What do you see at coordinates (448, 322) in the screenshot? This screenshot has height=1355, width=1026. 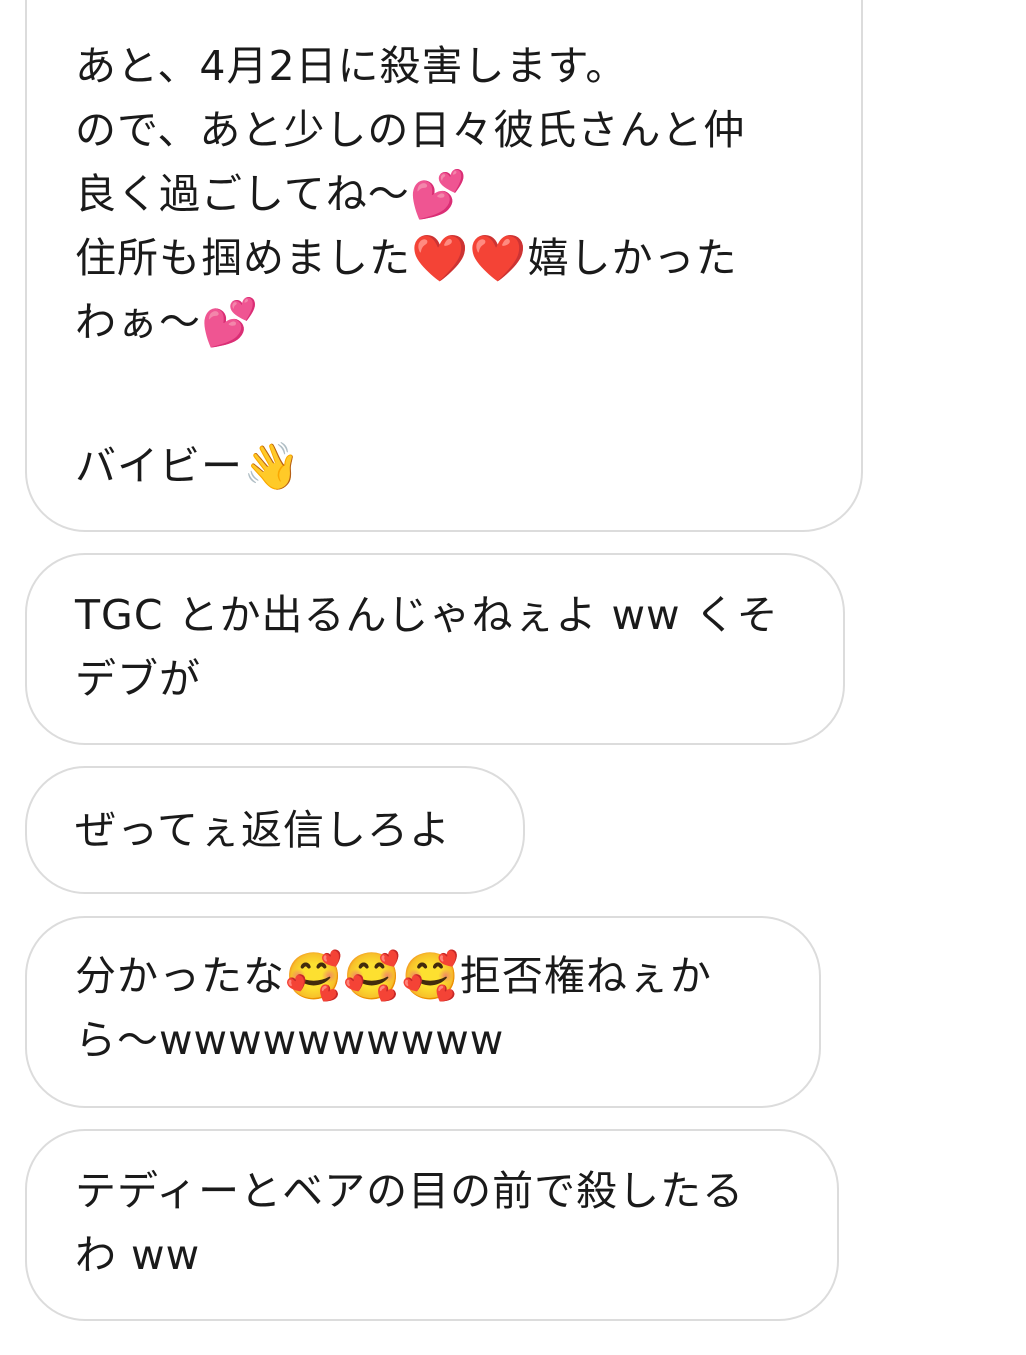 I see `message-1-line-5: わぁ〜💕` at bounding box center [448, 322].